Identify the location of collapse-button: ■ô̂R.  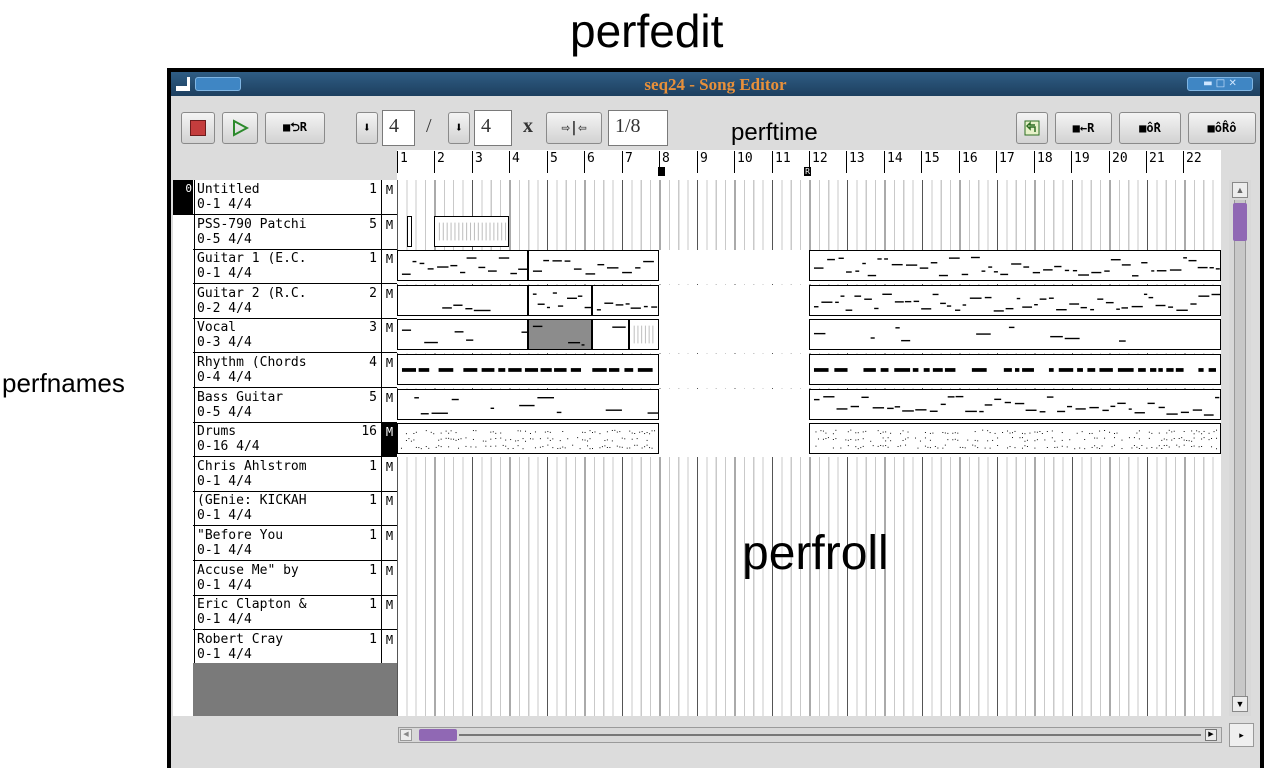
(1150, 128).